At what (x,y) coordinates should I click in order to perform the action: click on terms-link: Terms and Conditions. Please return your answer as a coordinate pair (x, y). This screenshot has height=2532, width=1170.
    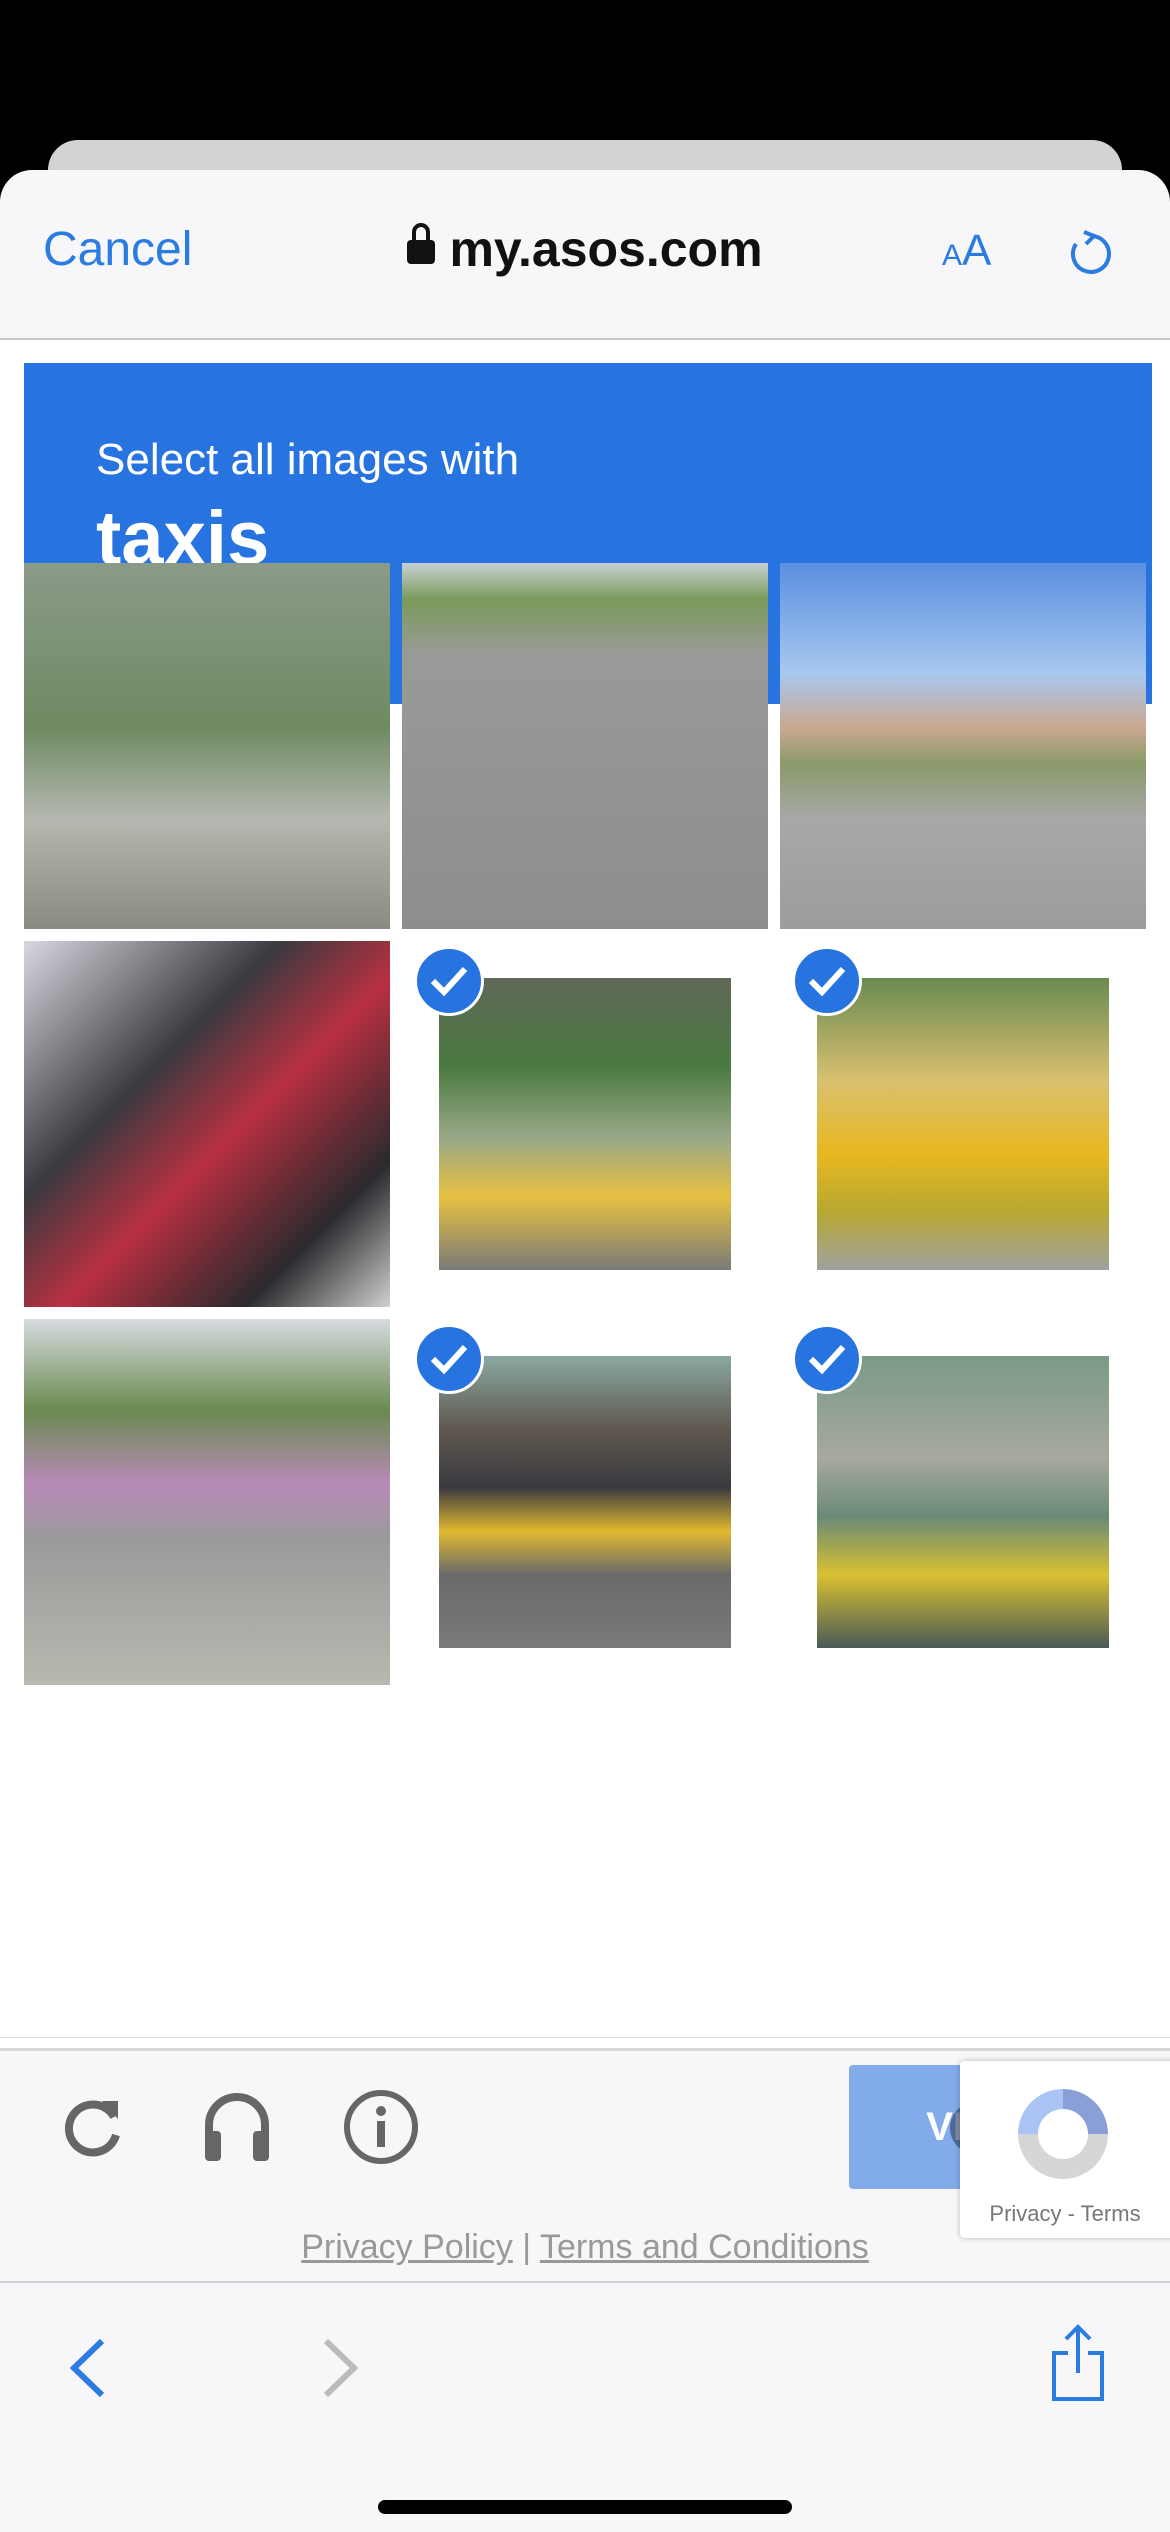
    Looking at the image, I should click on (704, 2247).